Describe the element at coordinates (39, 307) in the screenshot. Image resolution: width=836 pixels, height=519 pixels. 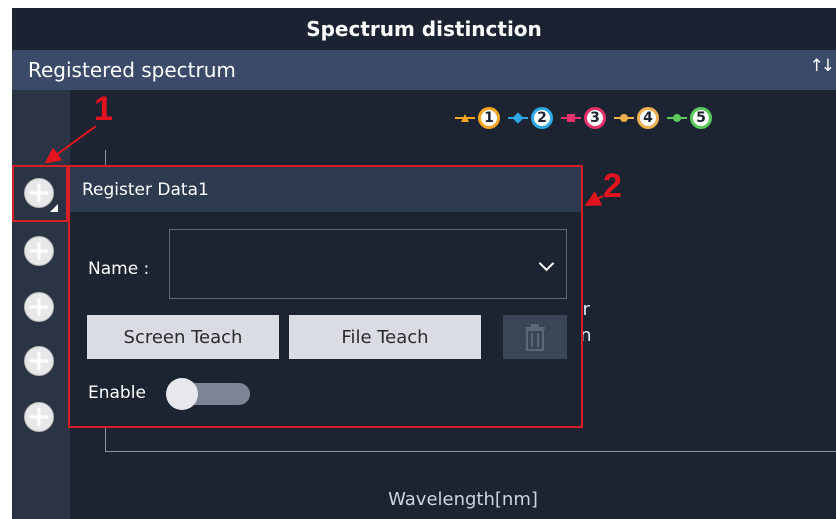
I see `add-register-data3-button` at that location.